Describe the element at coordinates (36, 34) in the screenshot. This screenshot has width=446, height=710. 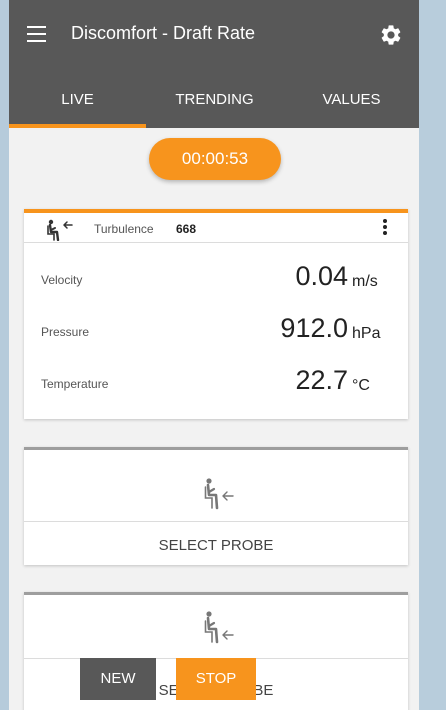
I see `hamburger-menu-icon` at that location.